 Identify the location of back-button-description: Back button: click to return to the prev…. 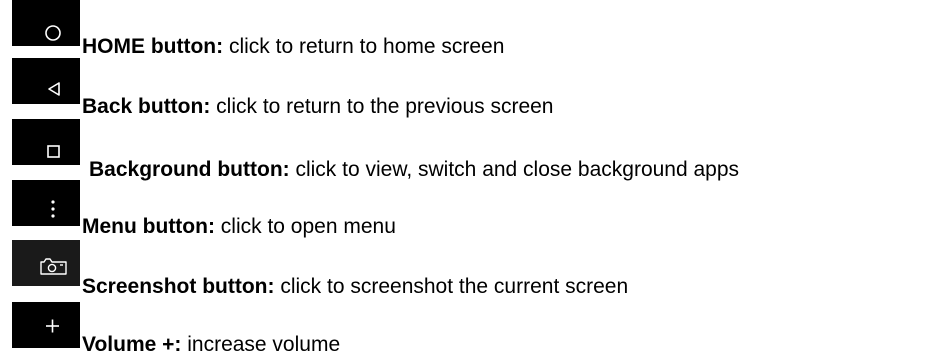
(318, 107).